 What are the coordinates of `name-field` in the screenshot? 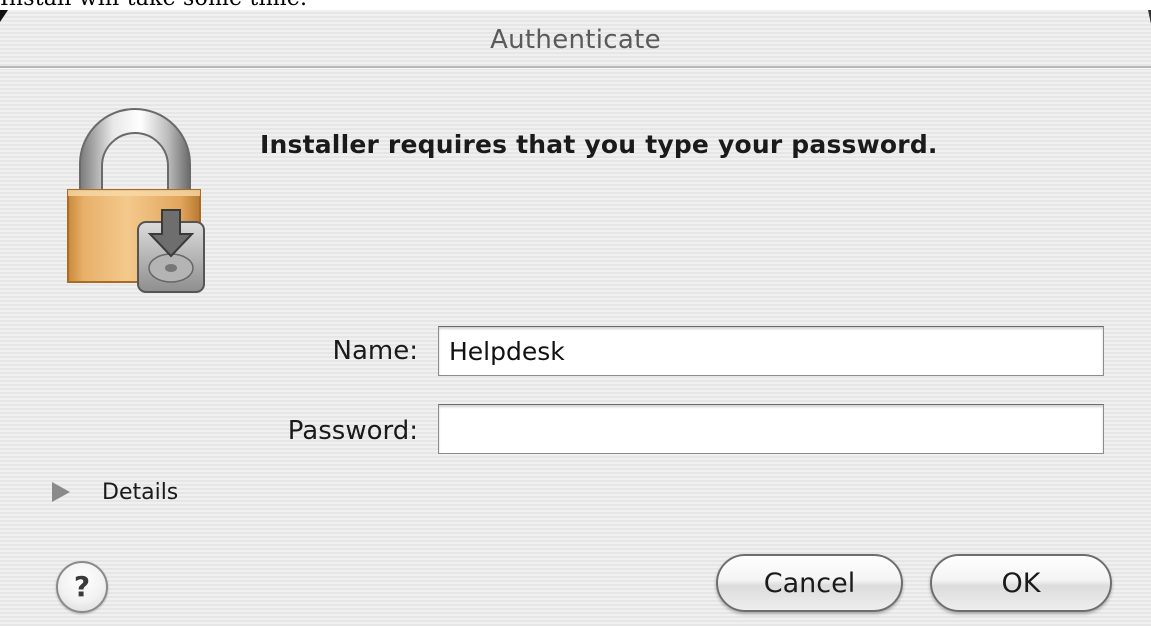 It's located at (771, 351).